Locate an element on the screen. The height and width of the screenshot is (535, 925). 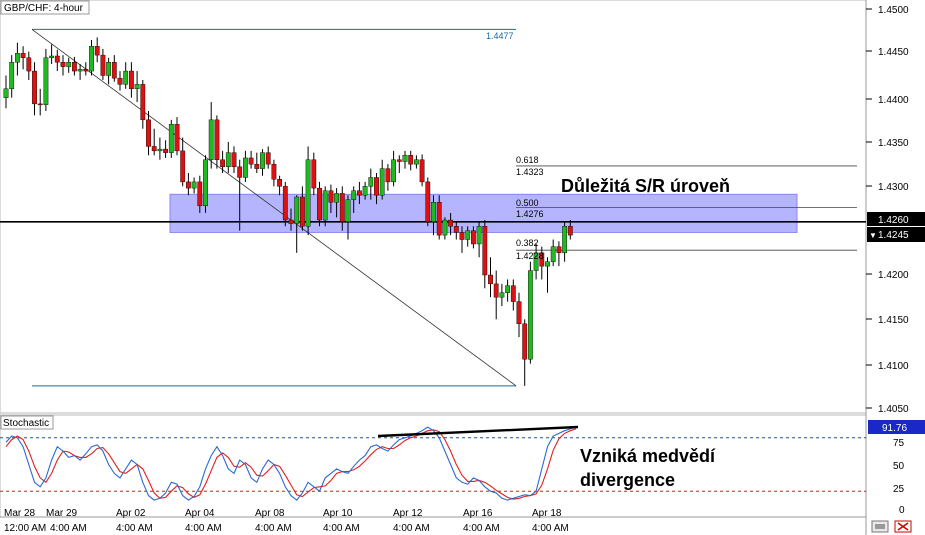
date-label: Apr 02 is located at coordinates (131, 513).